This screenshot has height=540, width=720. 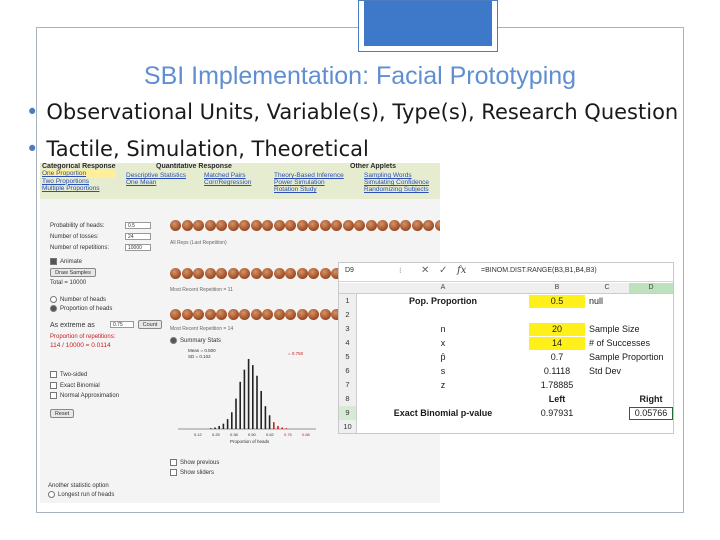 I want to click on cell-a5: p̂, so click(x=443, y=357).